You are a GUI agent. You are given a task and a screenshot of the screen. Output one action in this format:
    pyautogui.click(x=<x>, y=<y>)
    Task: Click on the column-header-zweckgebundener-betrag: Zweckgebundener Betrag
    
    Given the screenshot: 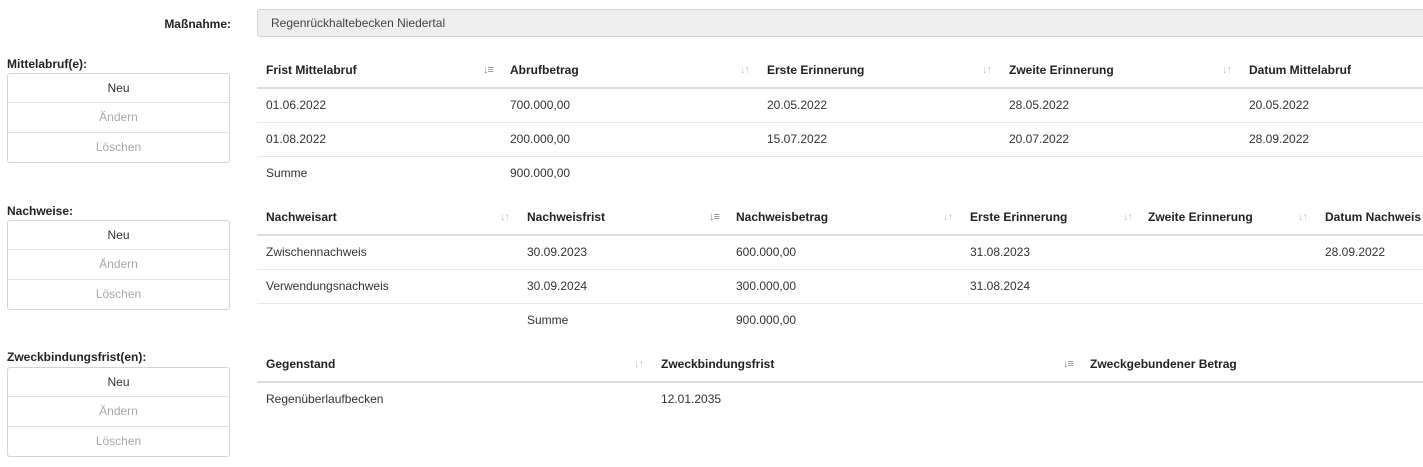 What is the action you would take?
    pyautogui.click(x=1163, y=364)
    